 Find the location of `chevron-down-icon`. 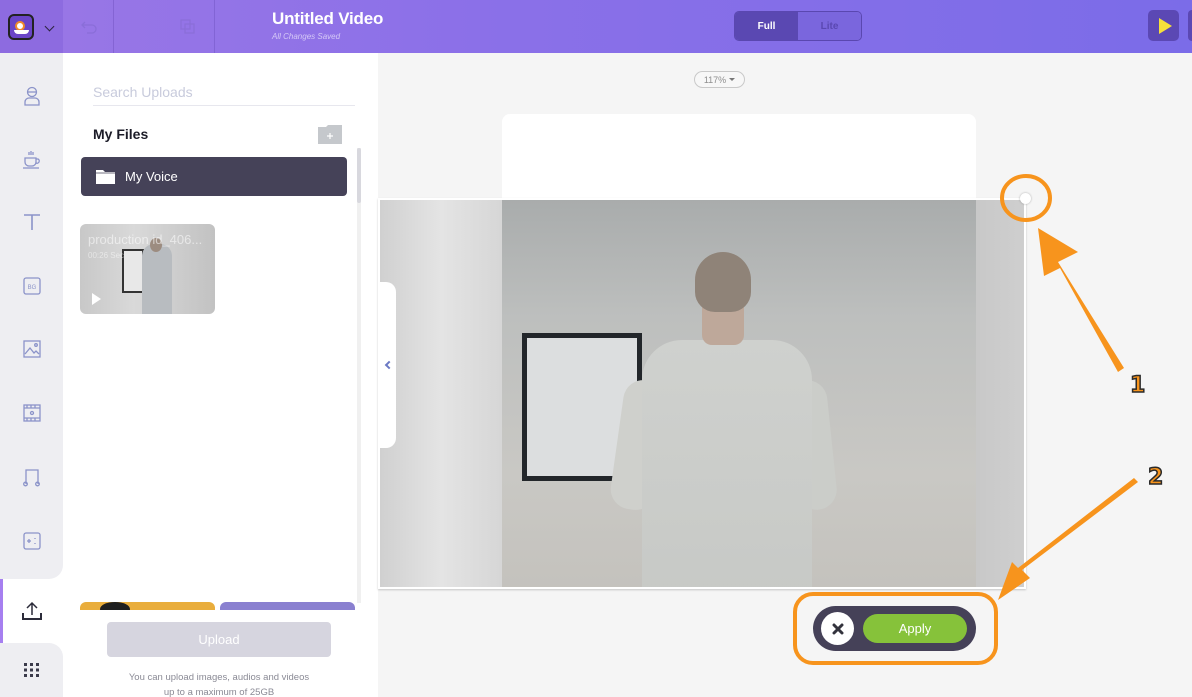

chevron-down-icon is located at coordinates (49, 26).